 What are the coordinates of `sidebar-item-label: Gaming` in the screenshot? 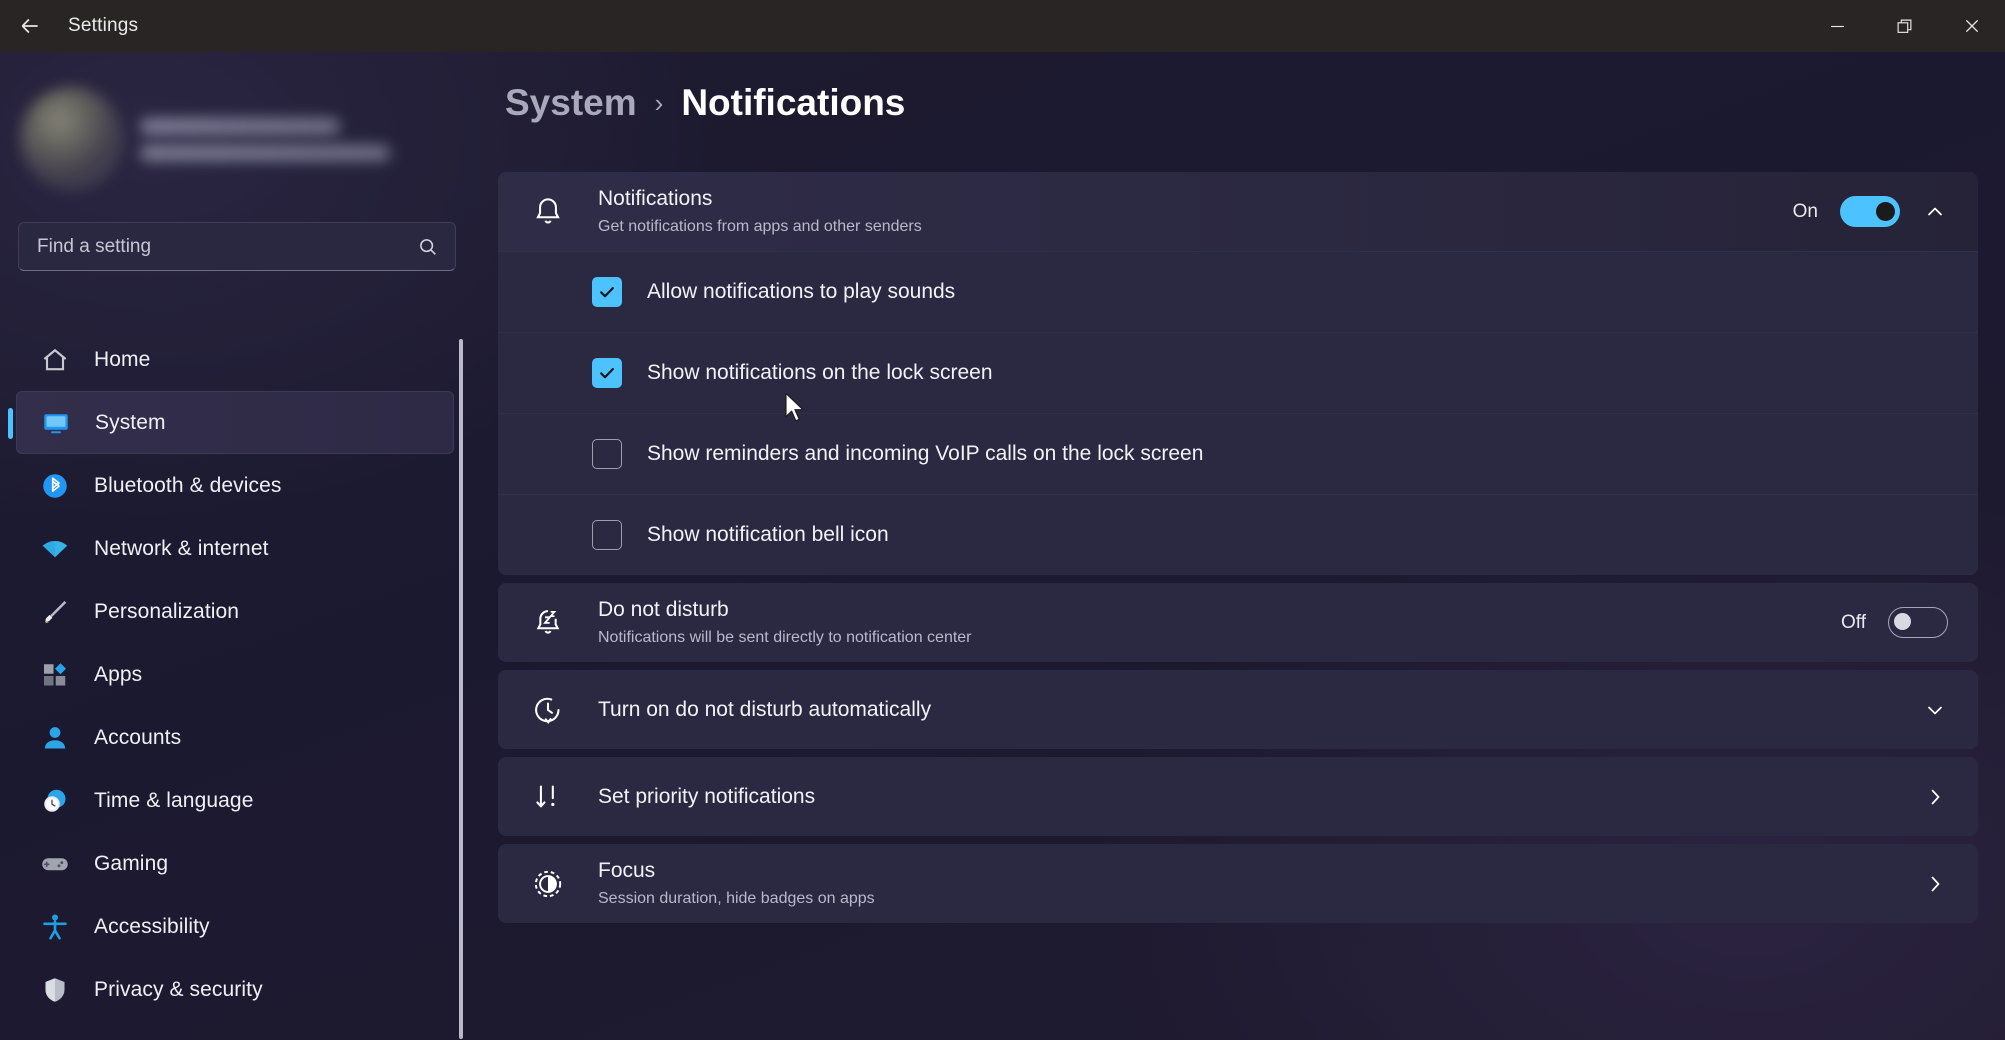 It's located at (131, 863).